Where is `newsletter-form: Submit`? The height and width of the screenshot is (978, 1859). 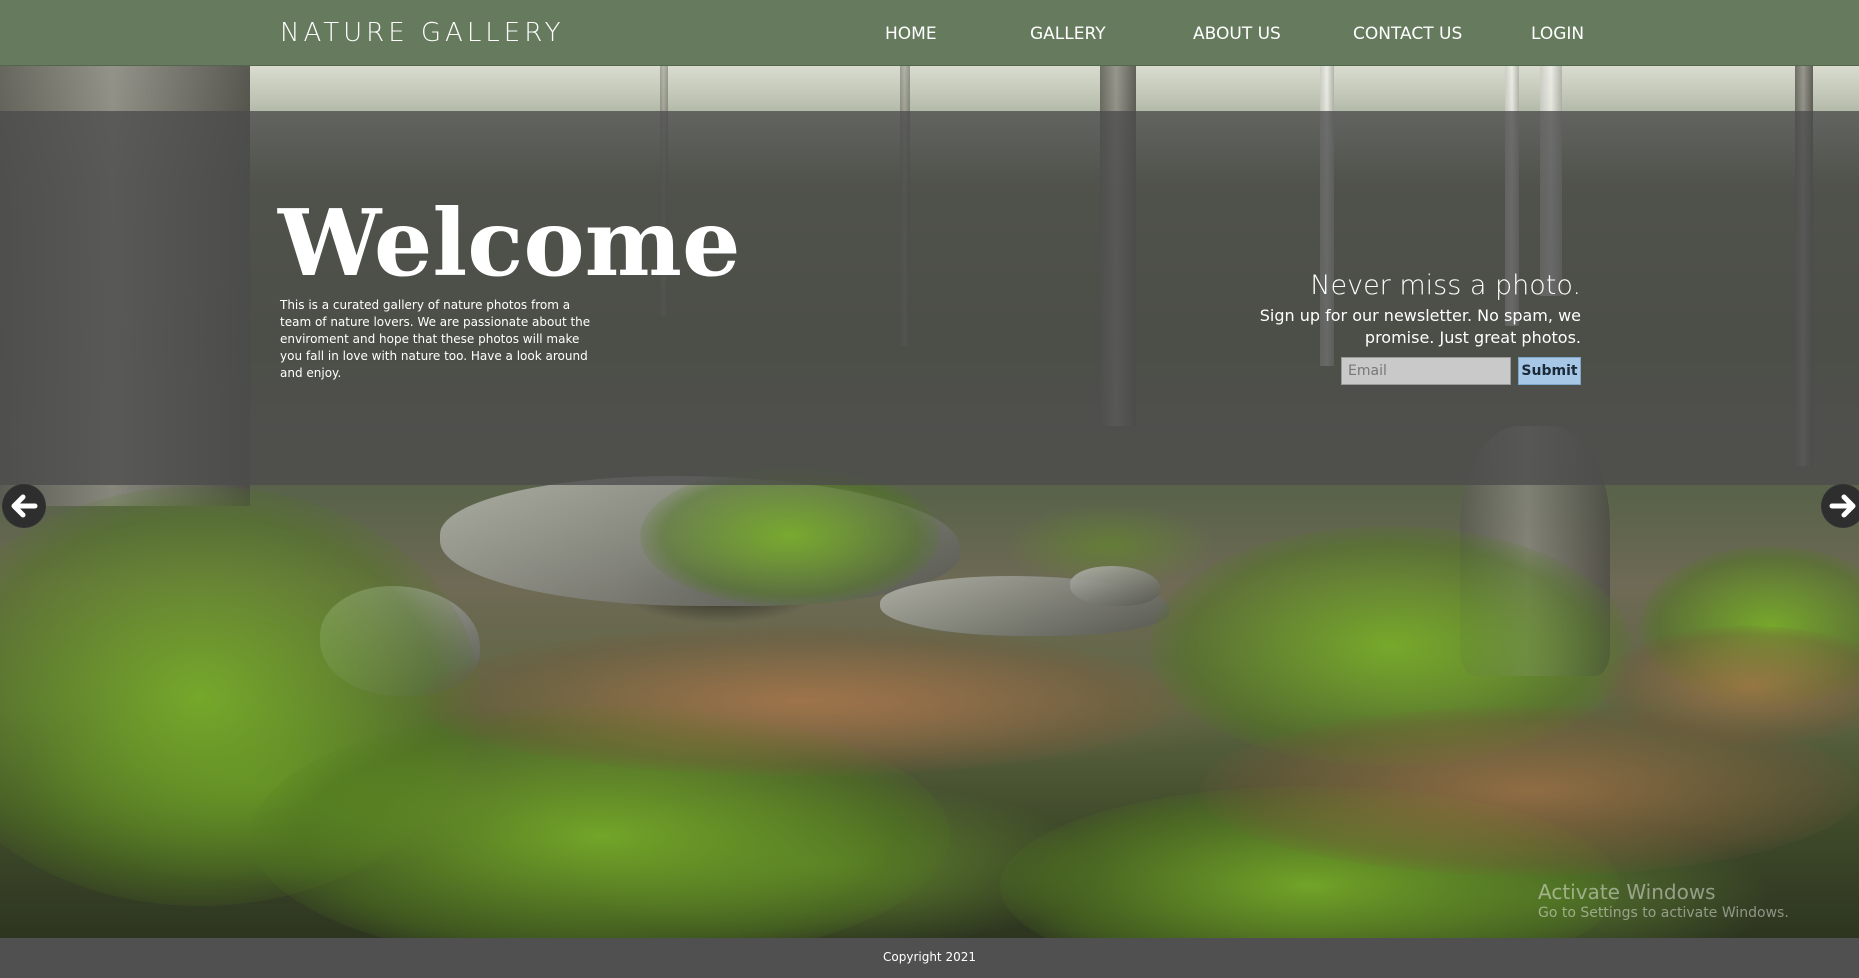 newsletter-form: Submit is located at coordinates (1461, 371).